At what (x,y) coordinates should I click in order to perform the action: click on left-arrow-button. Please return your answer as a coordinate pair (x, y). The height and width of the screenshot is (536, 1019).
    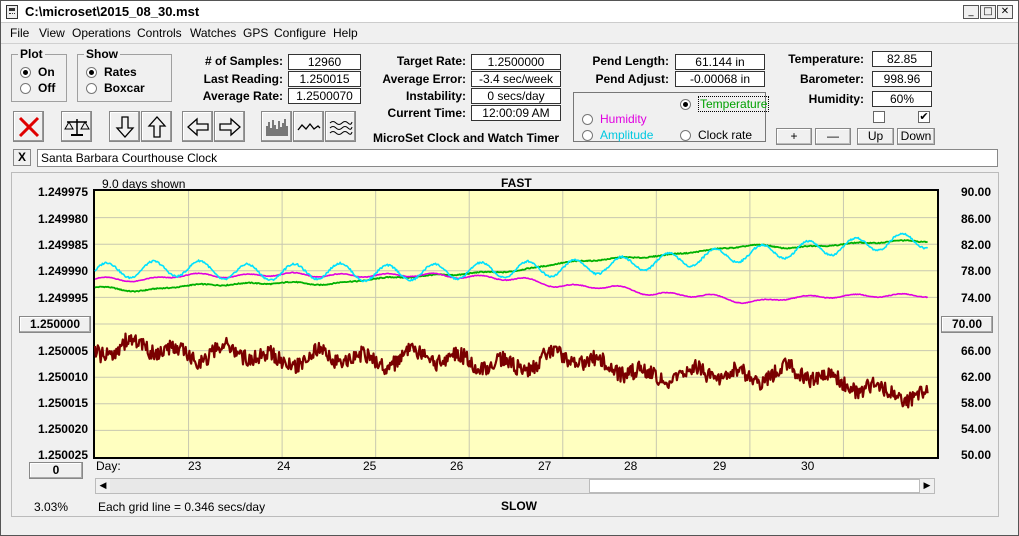
    Looking at the image, I should click on (197, 126).